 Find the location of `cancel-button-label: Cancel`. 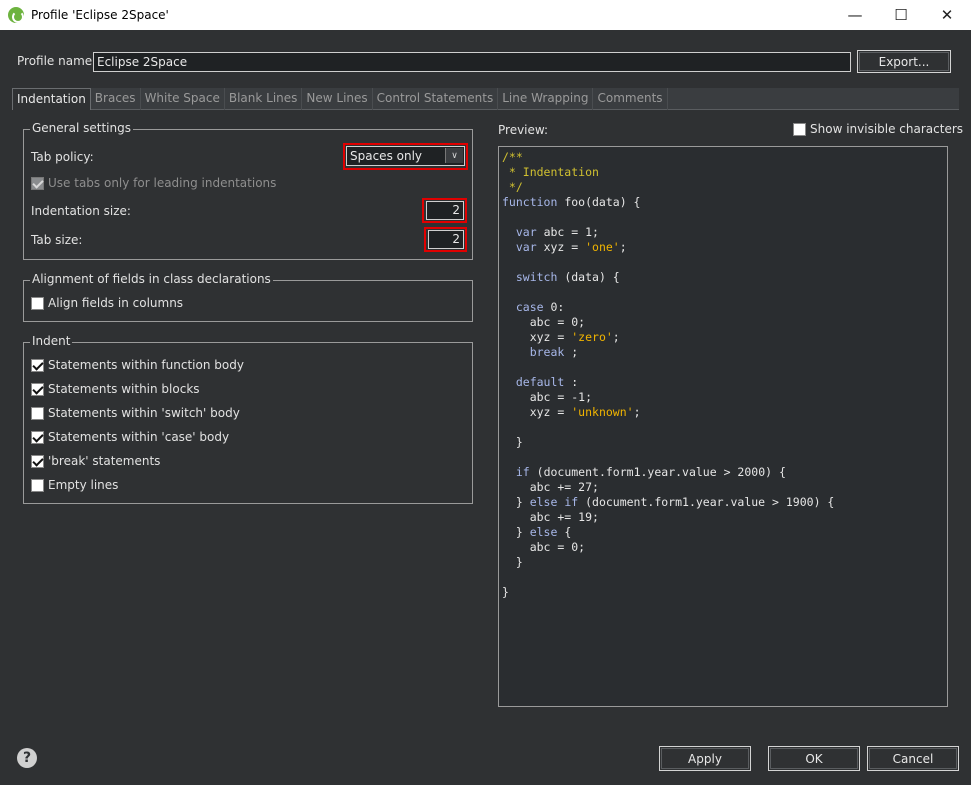

cancel-button-label: Cancel is located at coordinates (913, 758).